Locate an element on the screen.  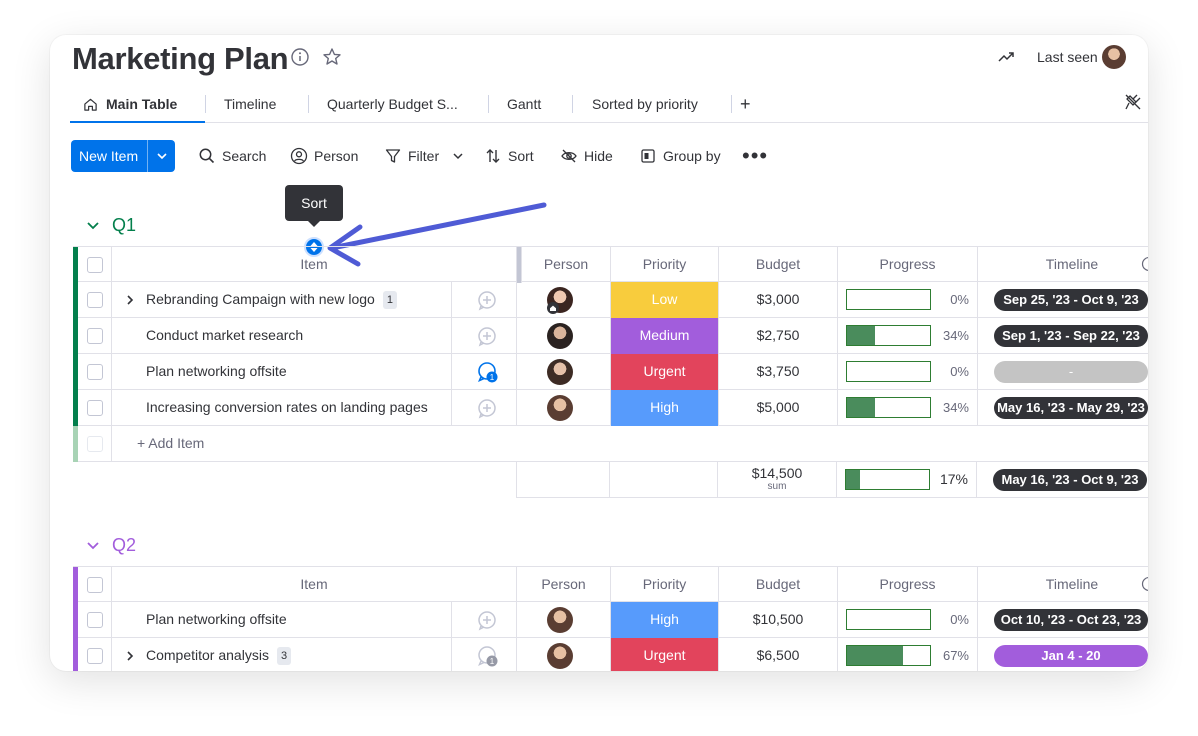
summary-cell-progress: 17% is located at coordinates (907, 480).